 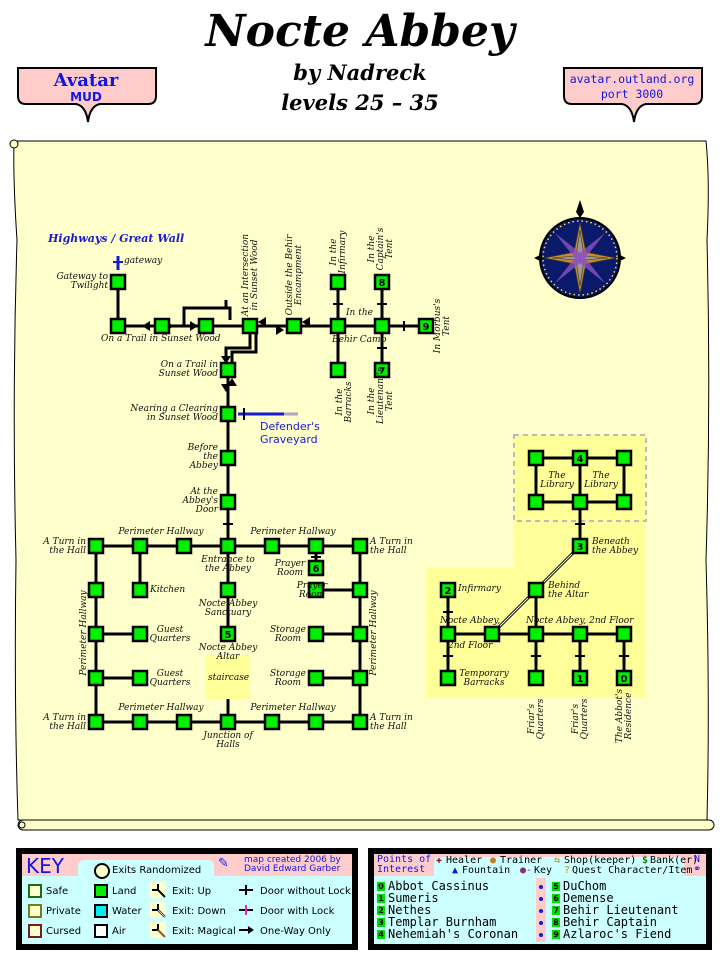 I want to click on room-temp-barracks, so click(x=448, y=678).